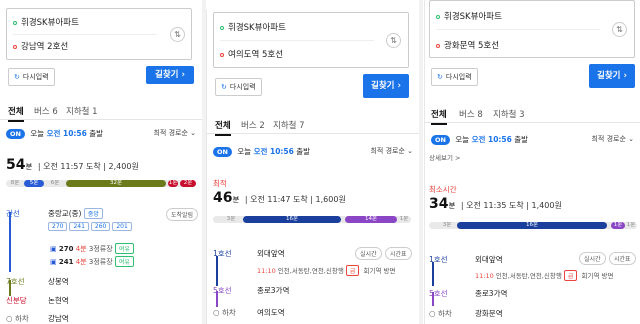 This screenshot has width=640, height=324. I want to click on sinbundang-segment: 1분, so click(173, 183).